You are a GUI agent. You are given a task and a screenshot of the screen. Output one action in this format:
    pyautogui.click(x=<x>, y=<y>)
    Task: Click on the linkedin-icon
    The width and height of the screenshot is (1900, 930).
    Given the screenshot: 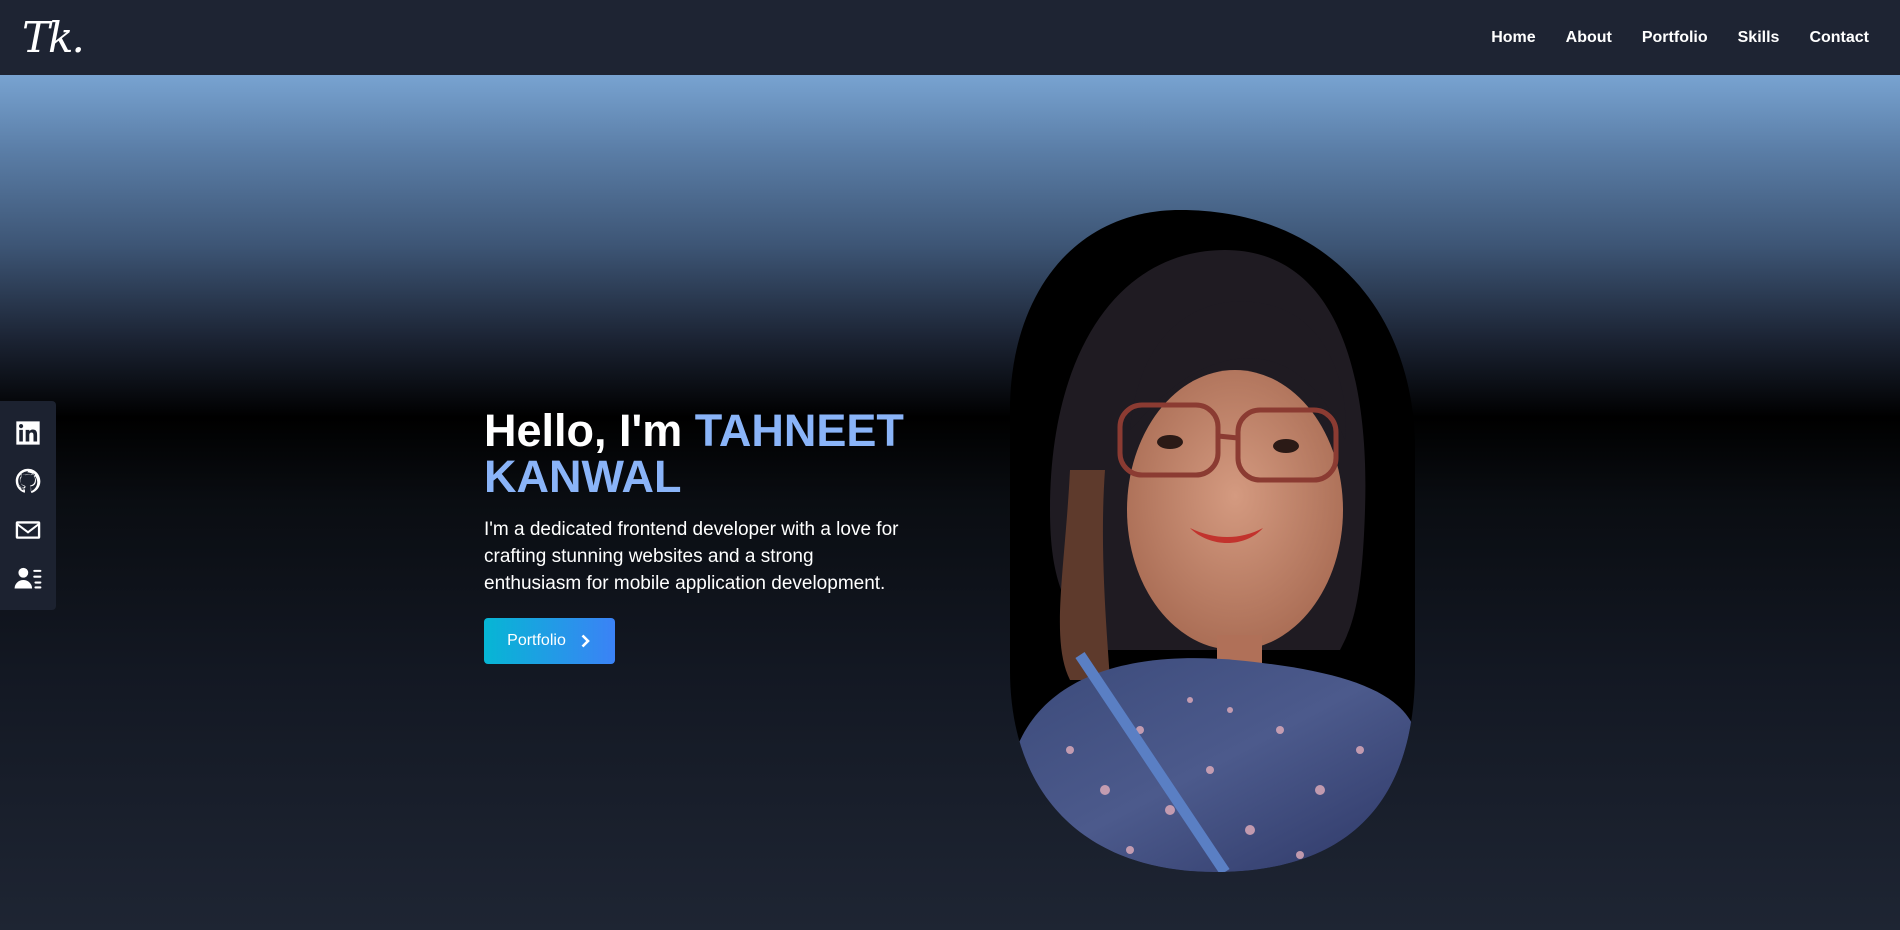 What is the action you would take?
    pyautogui.click(x=28, y=433)
    